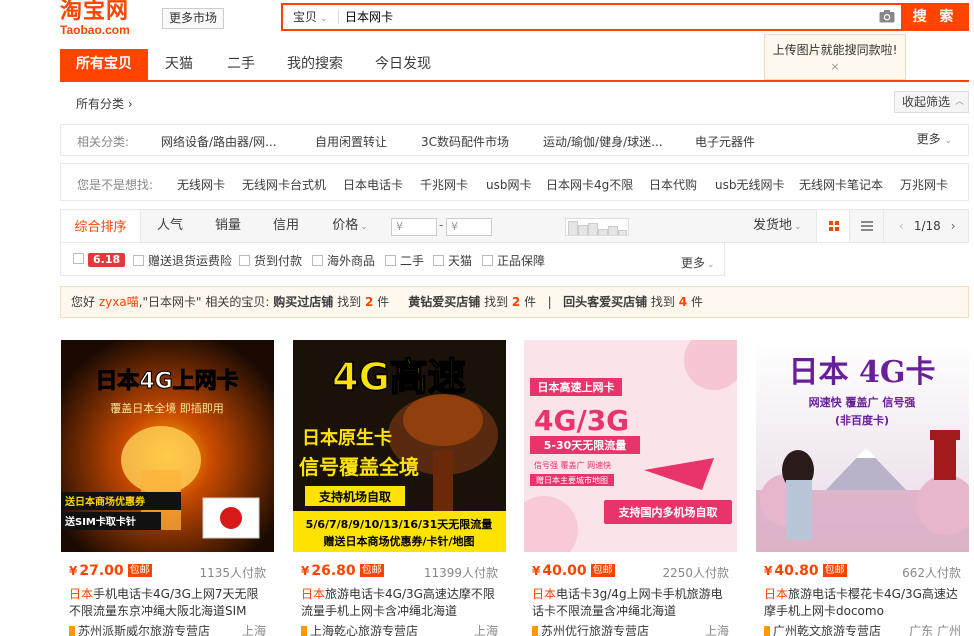  I want to click on filter-more-button: 更多 ⌄, so click(698, 262).